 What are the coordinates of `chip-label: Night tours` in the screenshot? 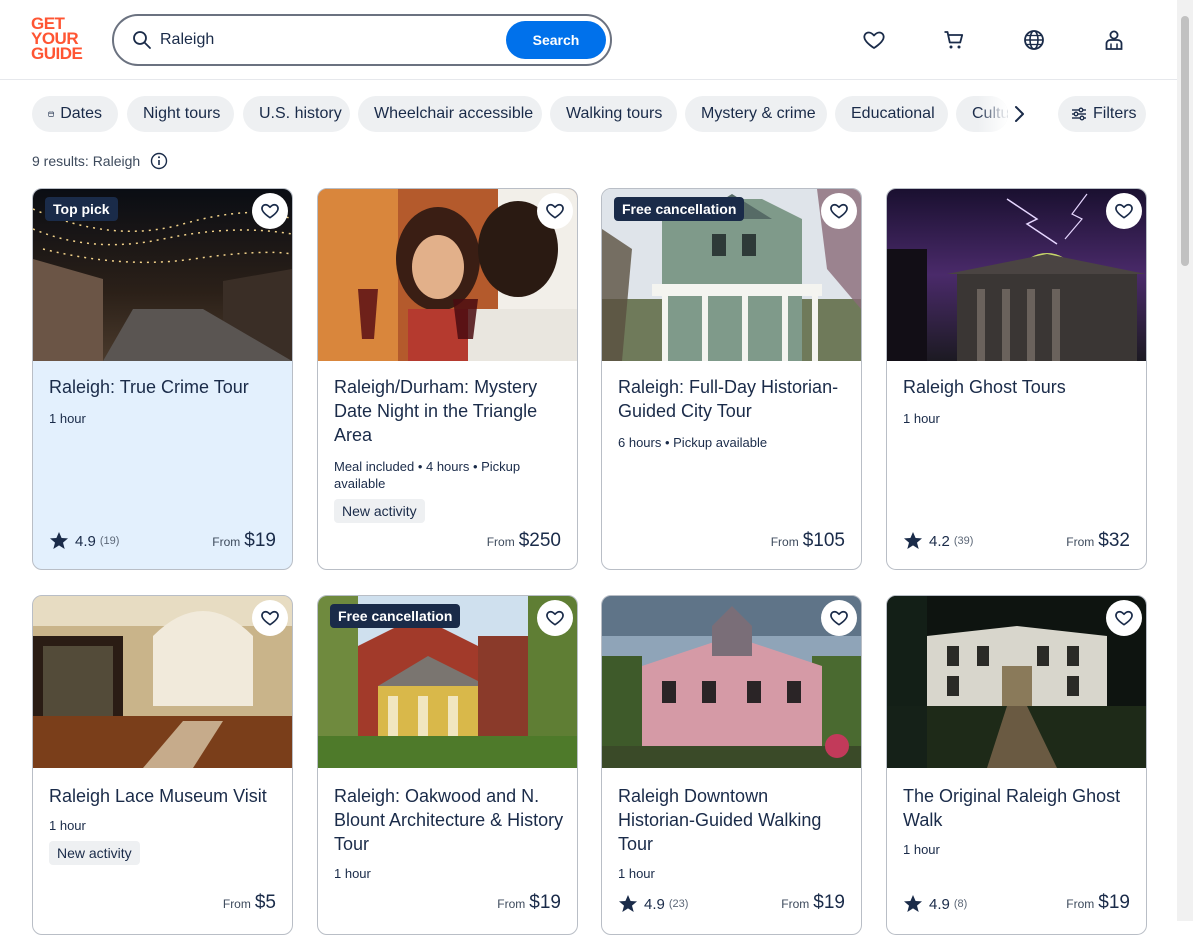 It's located at (182, 113).